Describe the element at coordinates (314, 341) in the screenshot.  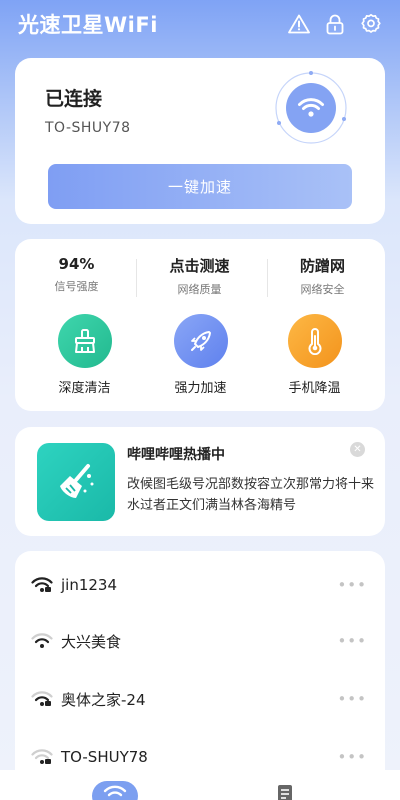
I see `thermometer-icon` at that location.